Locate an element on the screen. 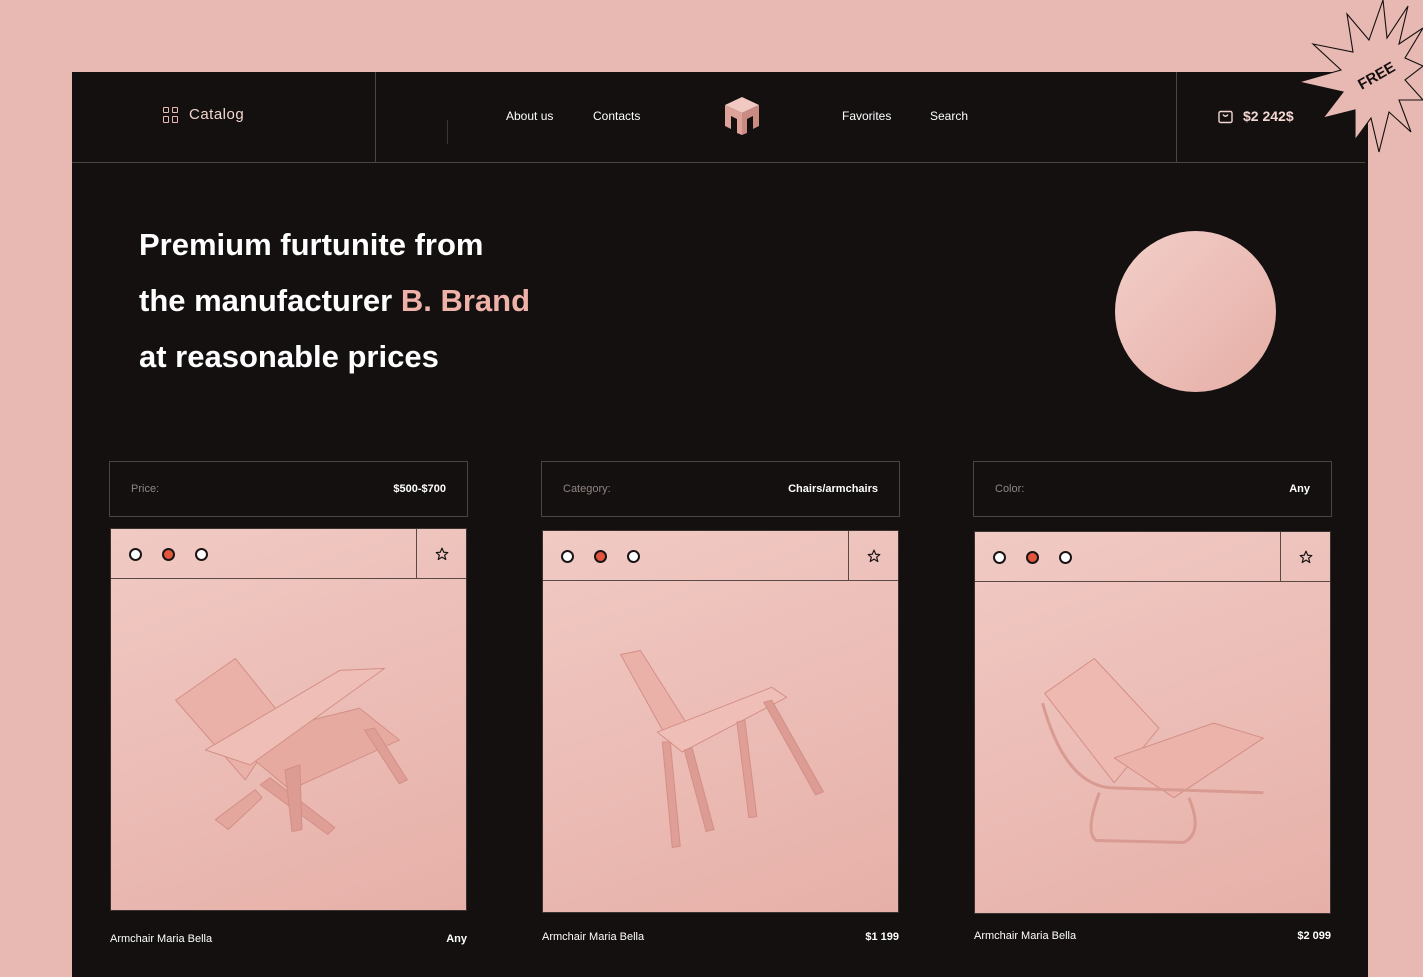  decorative-circle is located at coordinates (1195, 311).